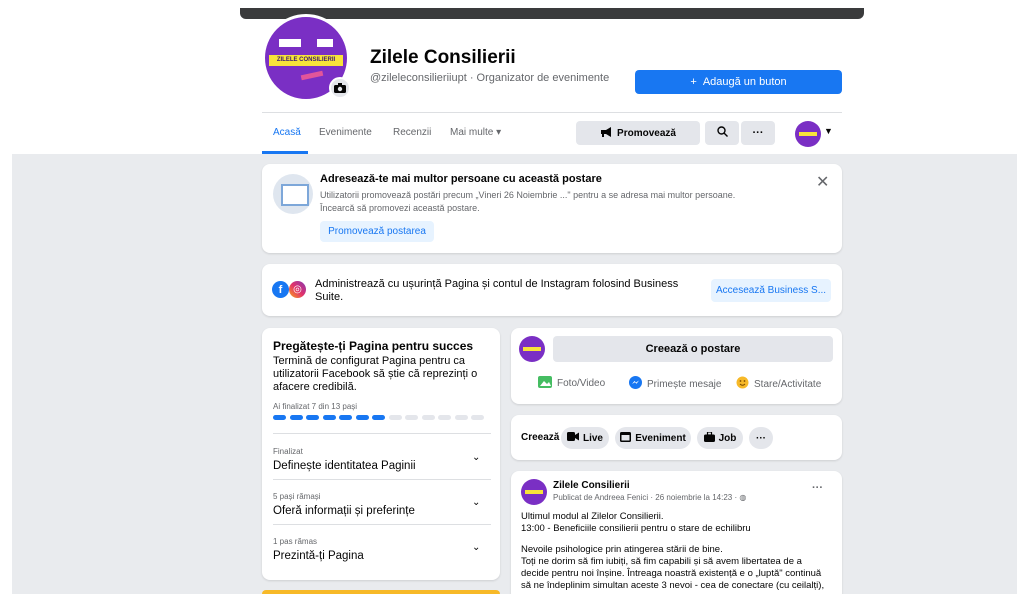 The width and height of the screenshot is (1017, 594). Describe the element at coordinates (369, 361) in the screenshot. I see `setup-desc-line1: Termină de configurat Pagina pentru ca` at that location.